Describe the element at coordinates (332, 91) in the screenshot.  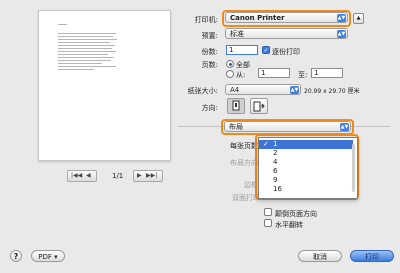
I see `paper-dimensions: 20.99 x 29.70 厘米` at that location.